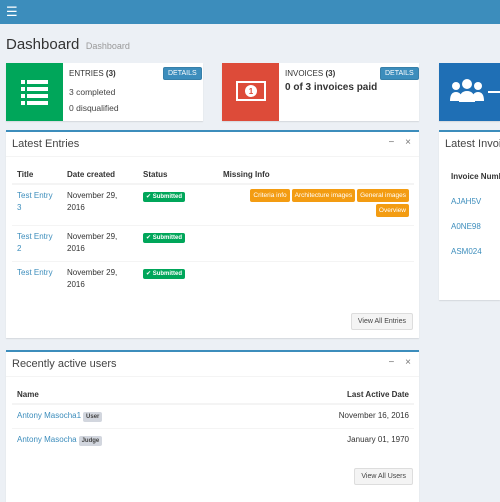  I want to click on column-status: Status, so click(178, 175).